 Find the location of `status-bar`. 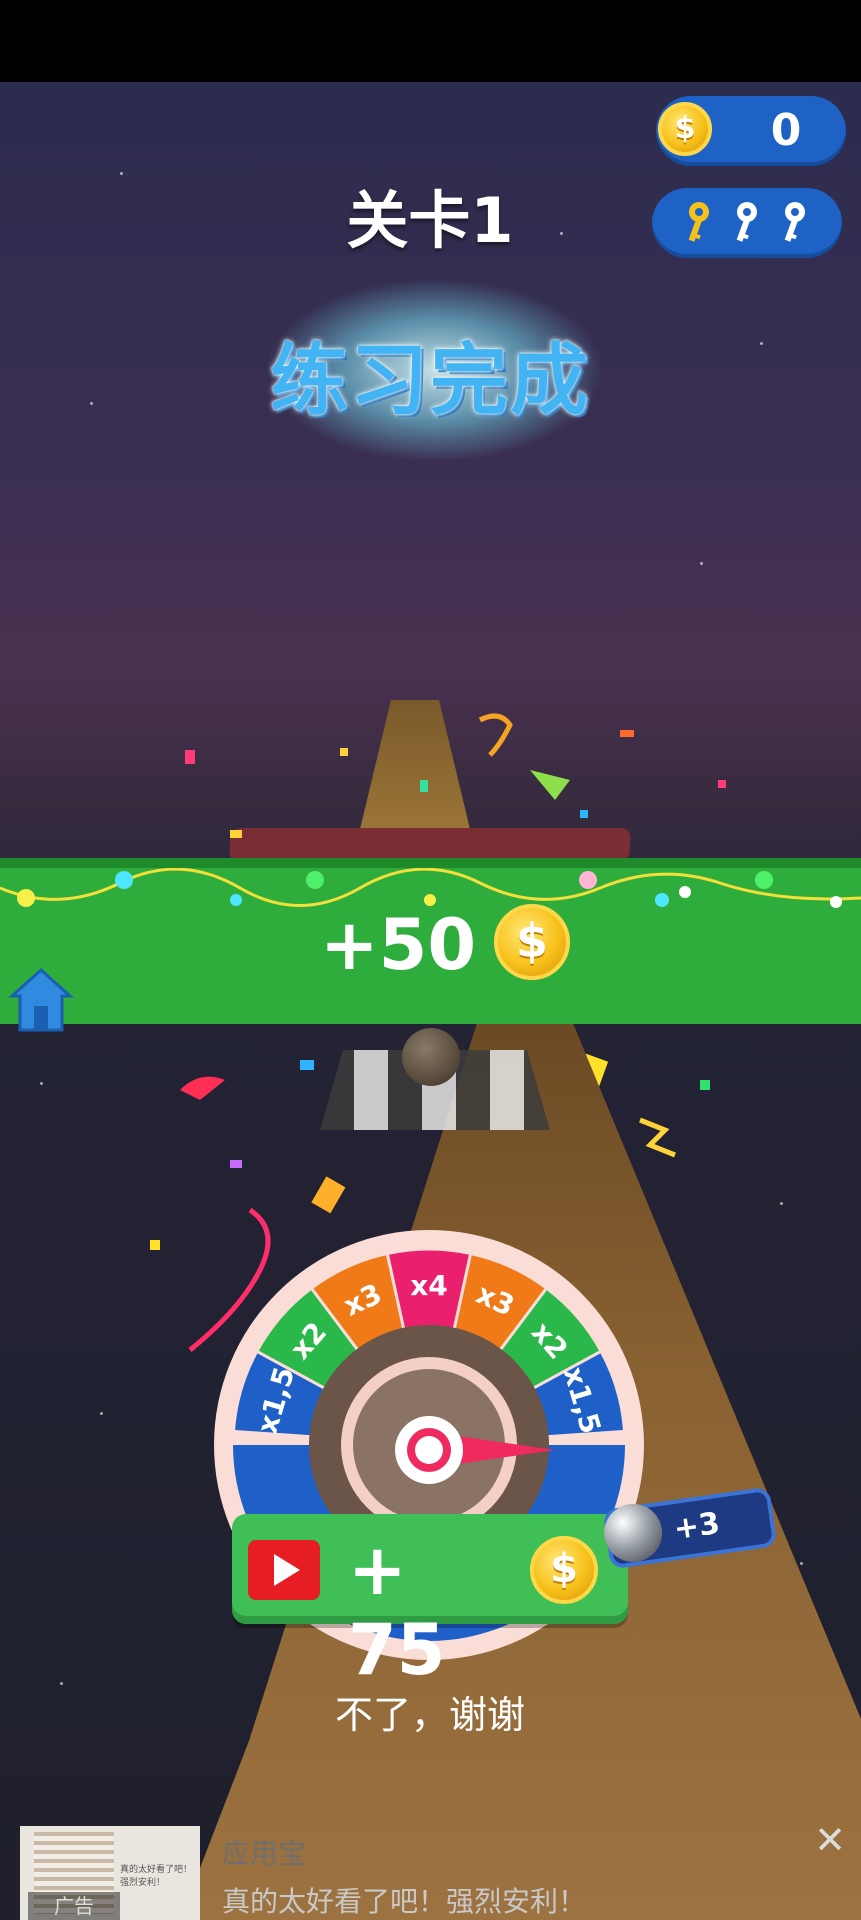

status-bar is located at coordinates (430, 41).